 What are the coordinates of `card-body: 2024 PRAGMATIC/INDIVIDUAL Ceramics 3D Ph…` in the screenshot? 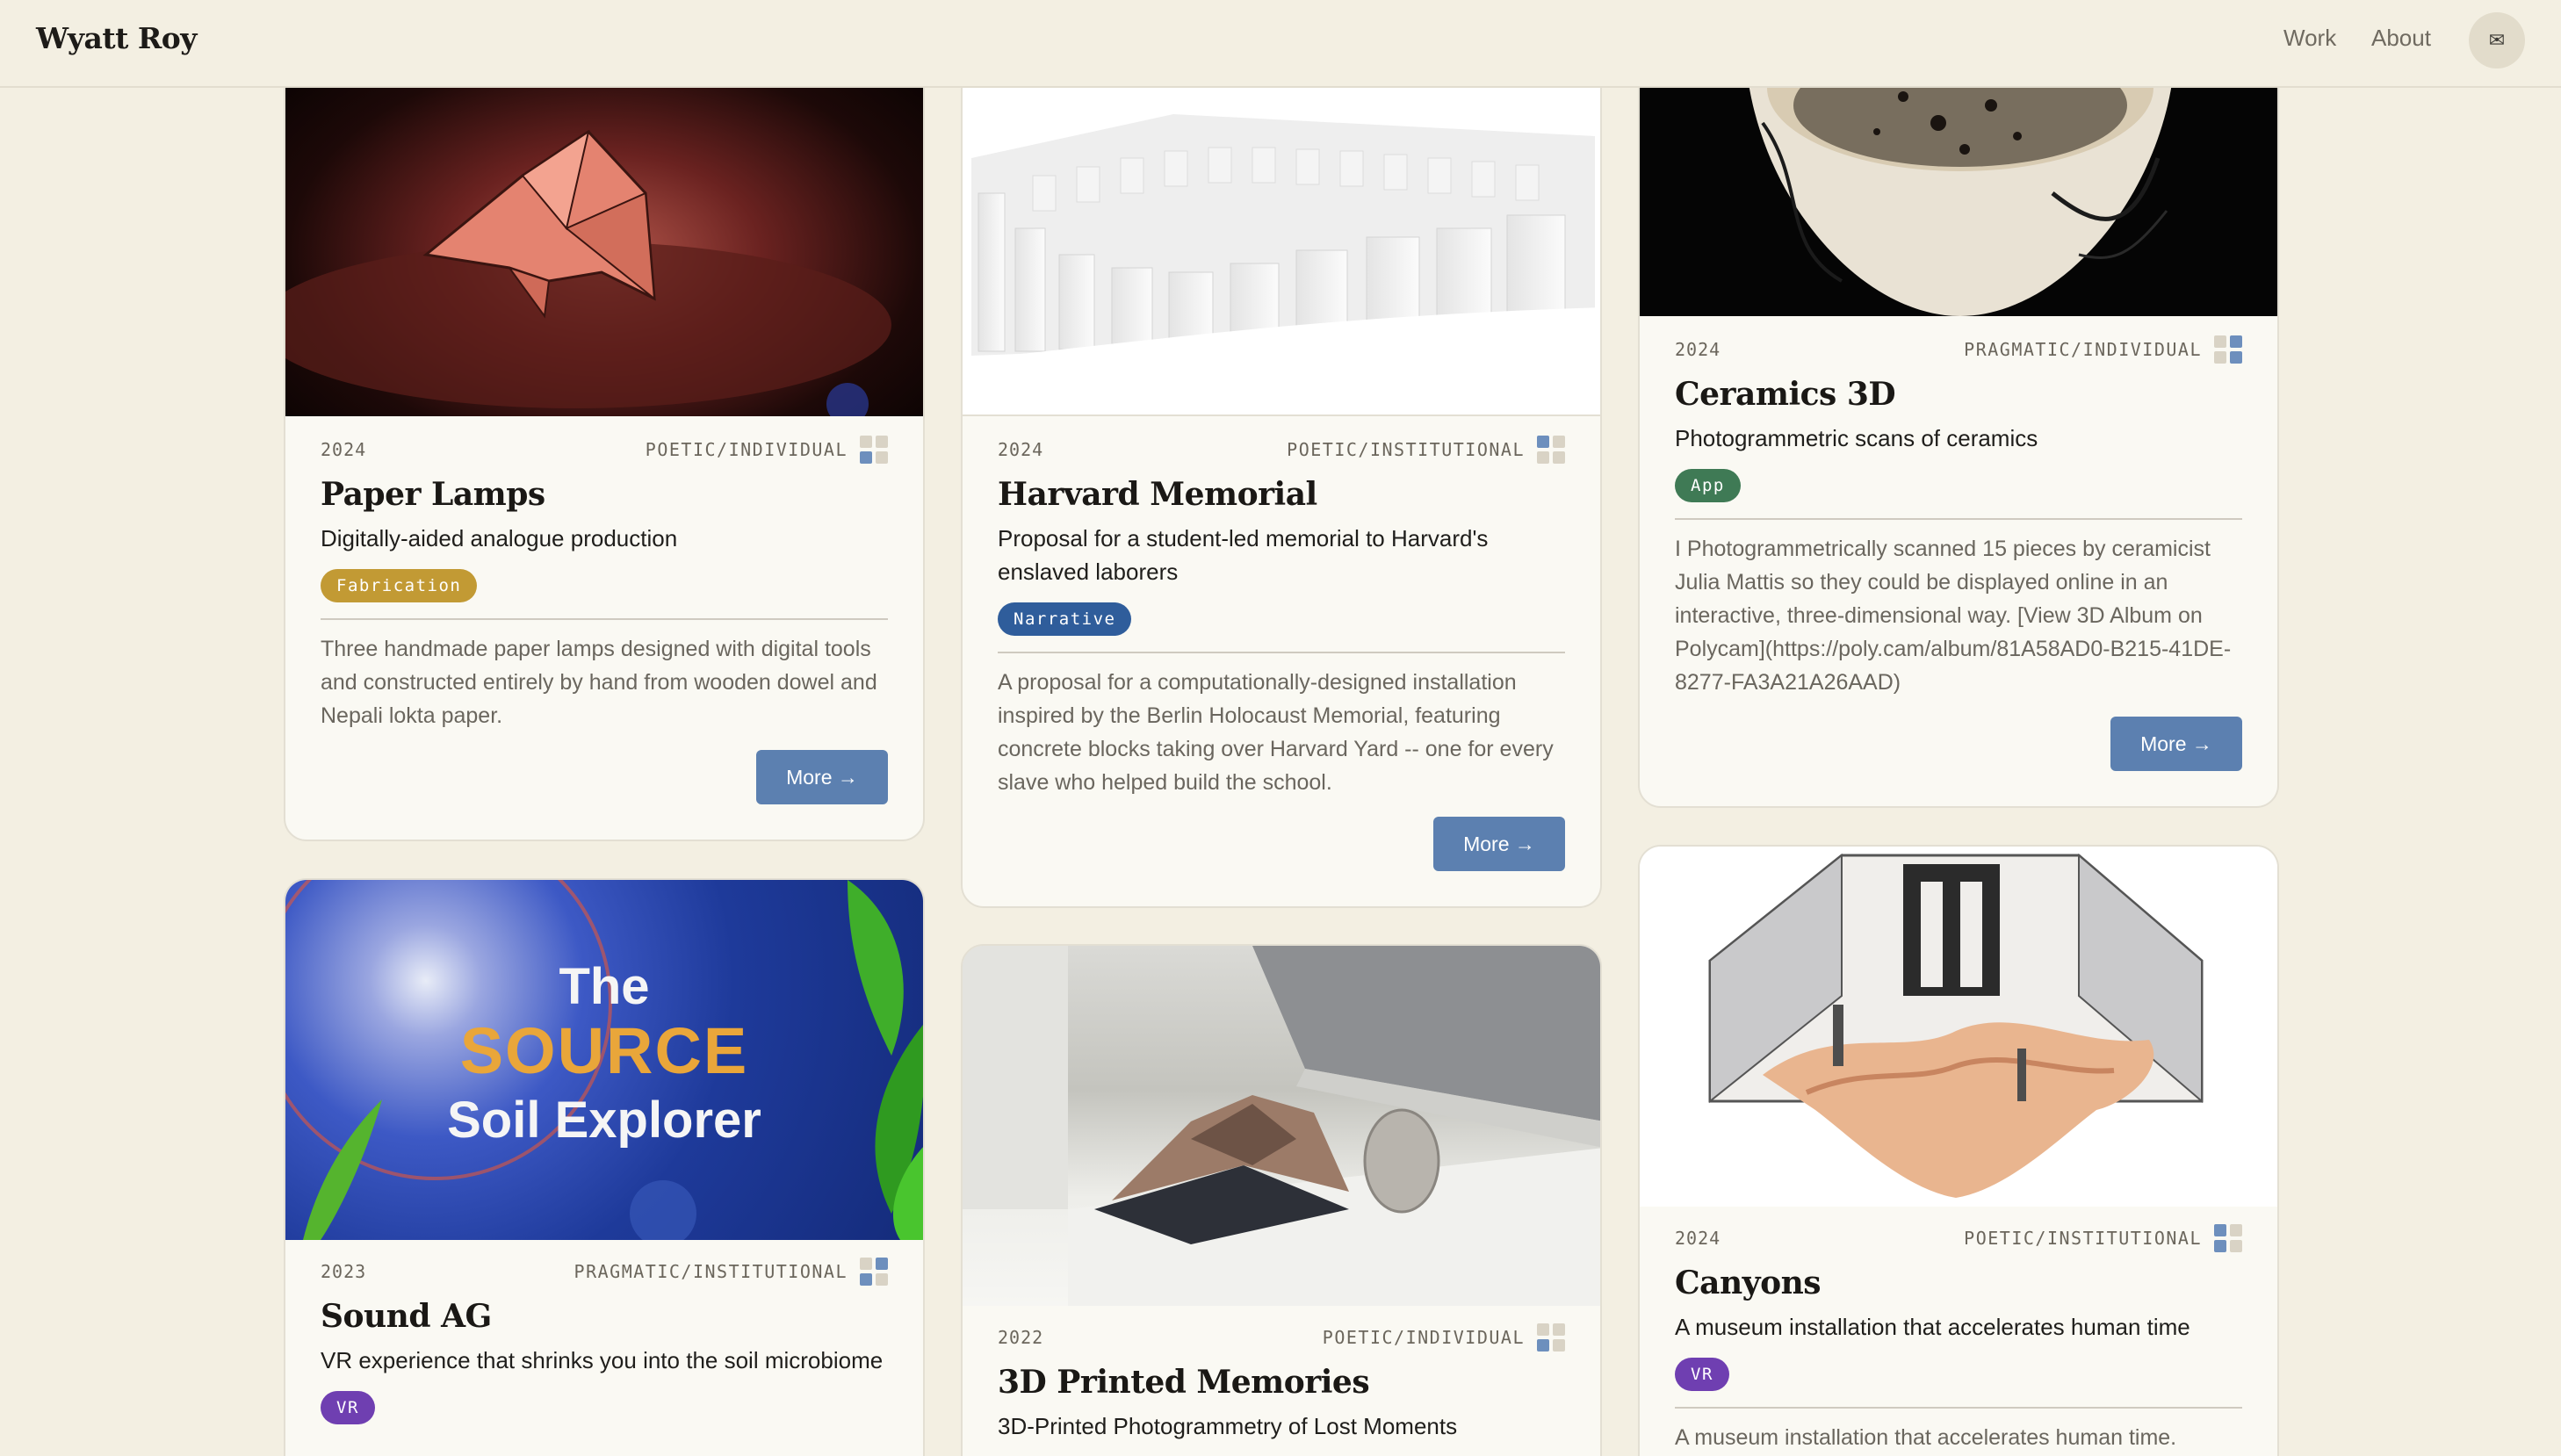 It's located at (1958, 517).